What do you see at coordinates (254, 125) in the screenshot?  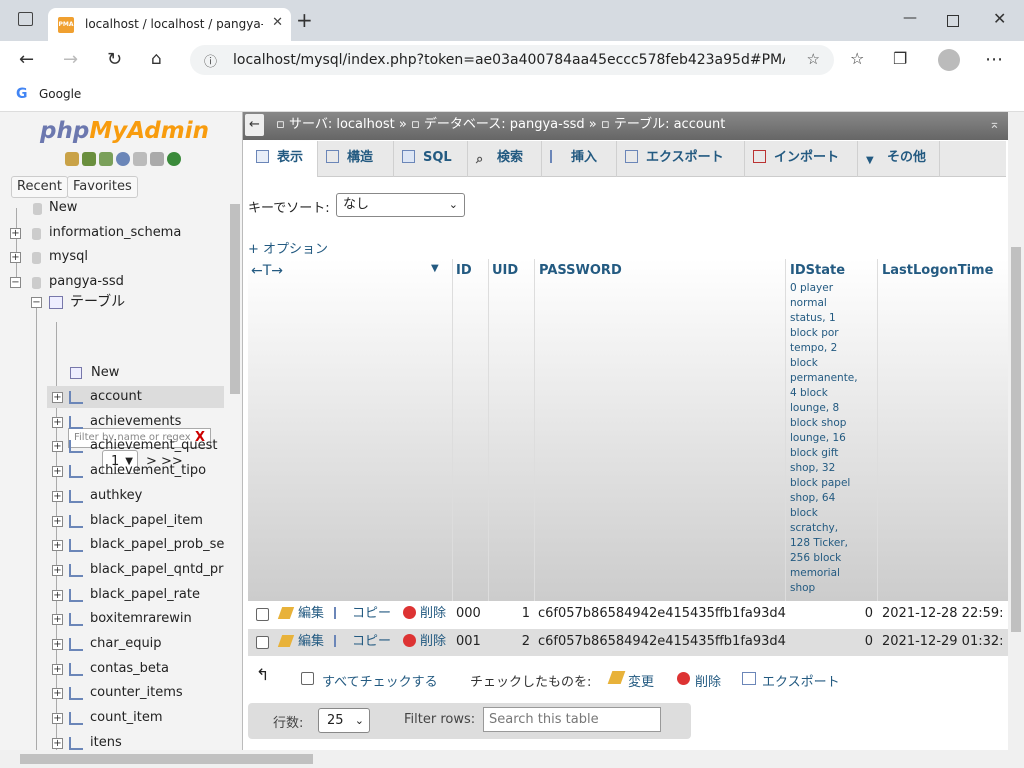 I see `toggle-nav-icon: ←` at bounding box center [254, 125].